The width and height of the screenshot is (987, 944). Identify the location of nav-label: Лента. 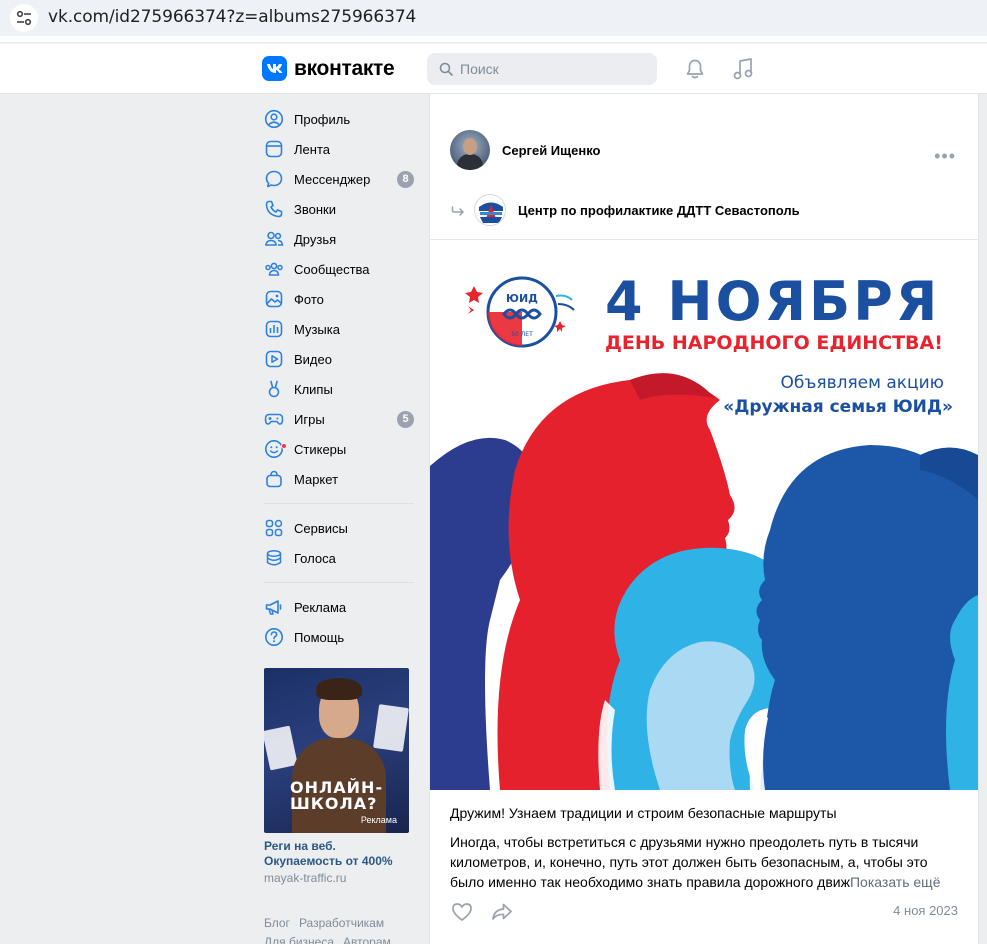
(312, 149).